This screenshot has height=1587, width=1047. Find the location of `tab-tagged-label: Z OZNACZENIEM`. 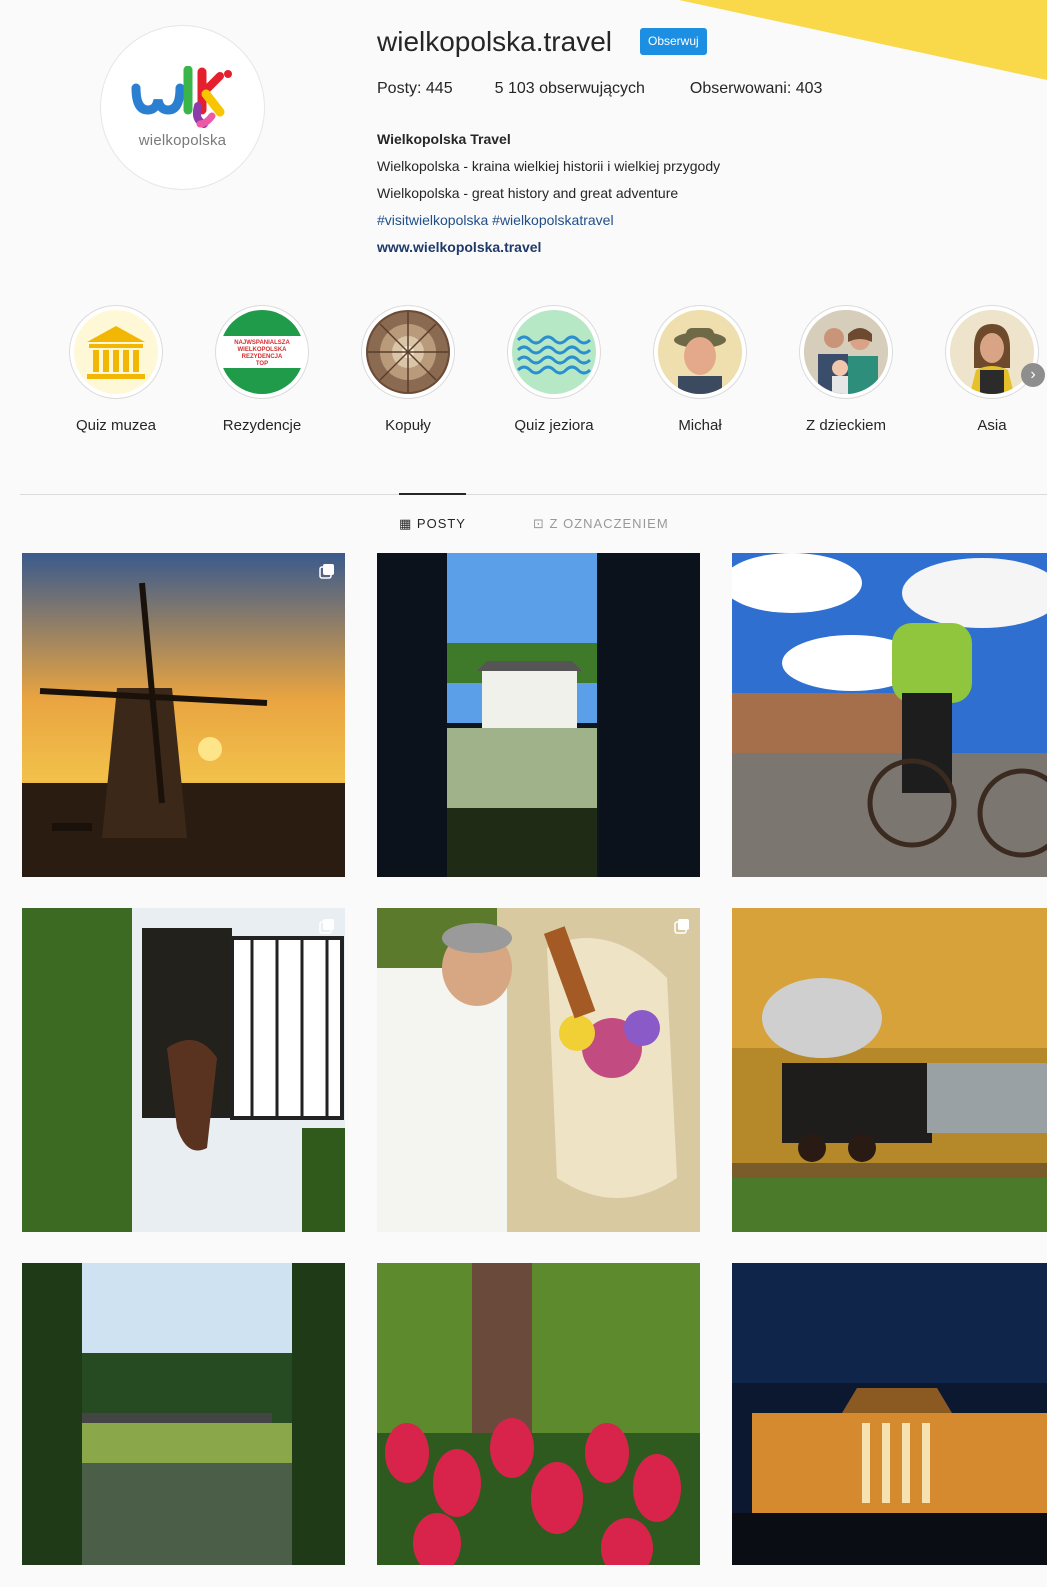

tab-tagged-label: Z OZNACZENIEM is located at coordinates (609, 523).